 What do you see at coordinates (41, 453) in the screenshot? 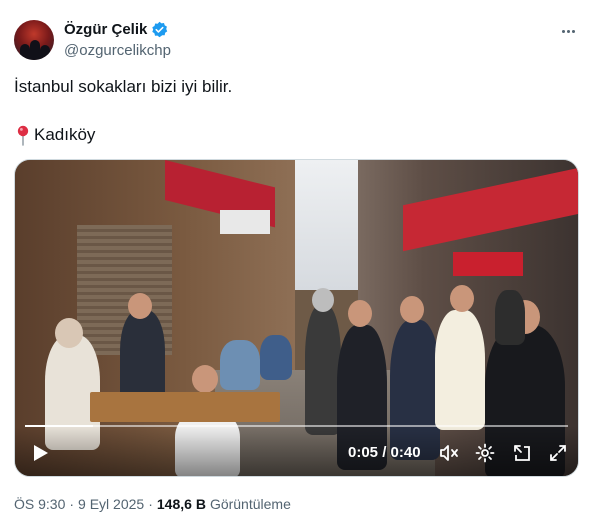
I see `play-icon` at bounding box center [41, 453].